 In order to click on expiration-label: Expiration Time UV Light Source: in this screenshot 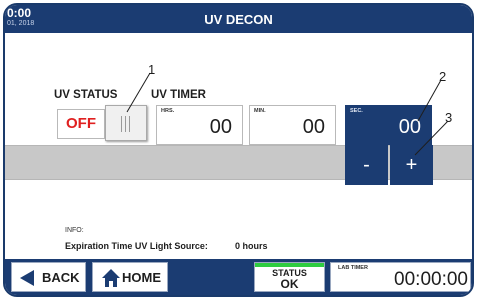, I will do `click(136, 246)`.